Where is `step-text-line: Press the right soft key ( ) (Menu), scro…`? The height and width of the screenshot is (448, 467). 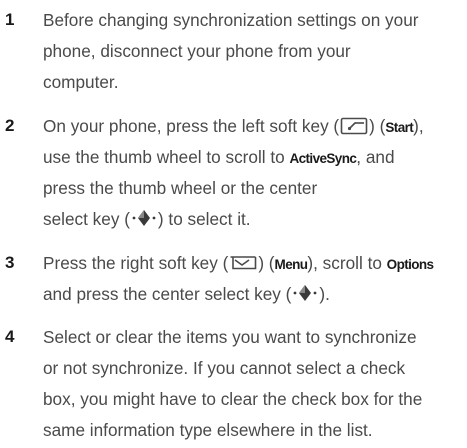 step-text-line: Press the right soft key ( ) (Menu), scro… is located at coordinates (238, 264).